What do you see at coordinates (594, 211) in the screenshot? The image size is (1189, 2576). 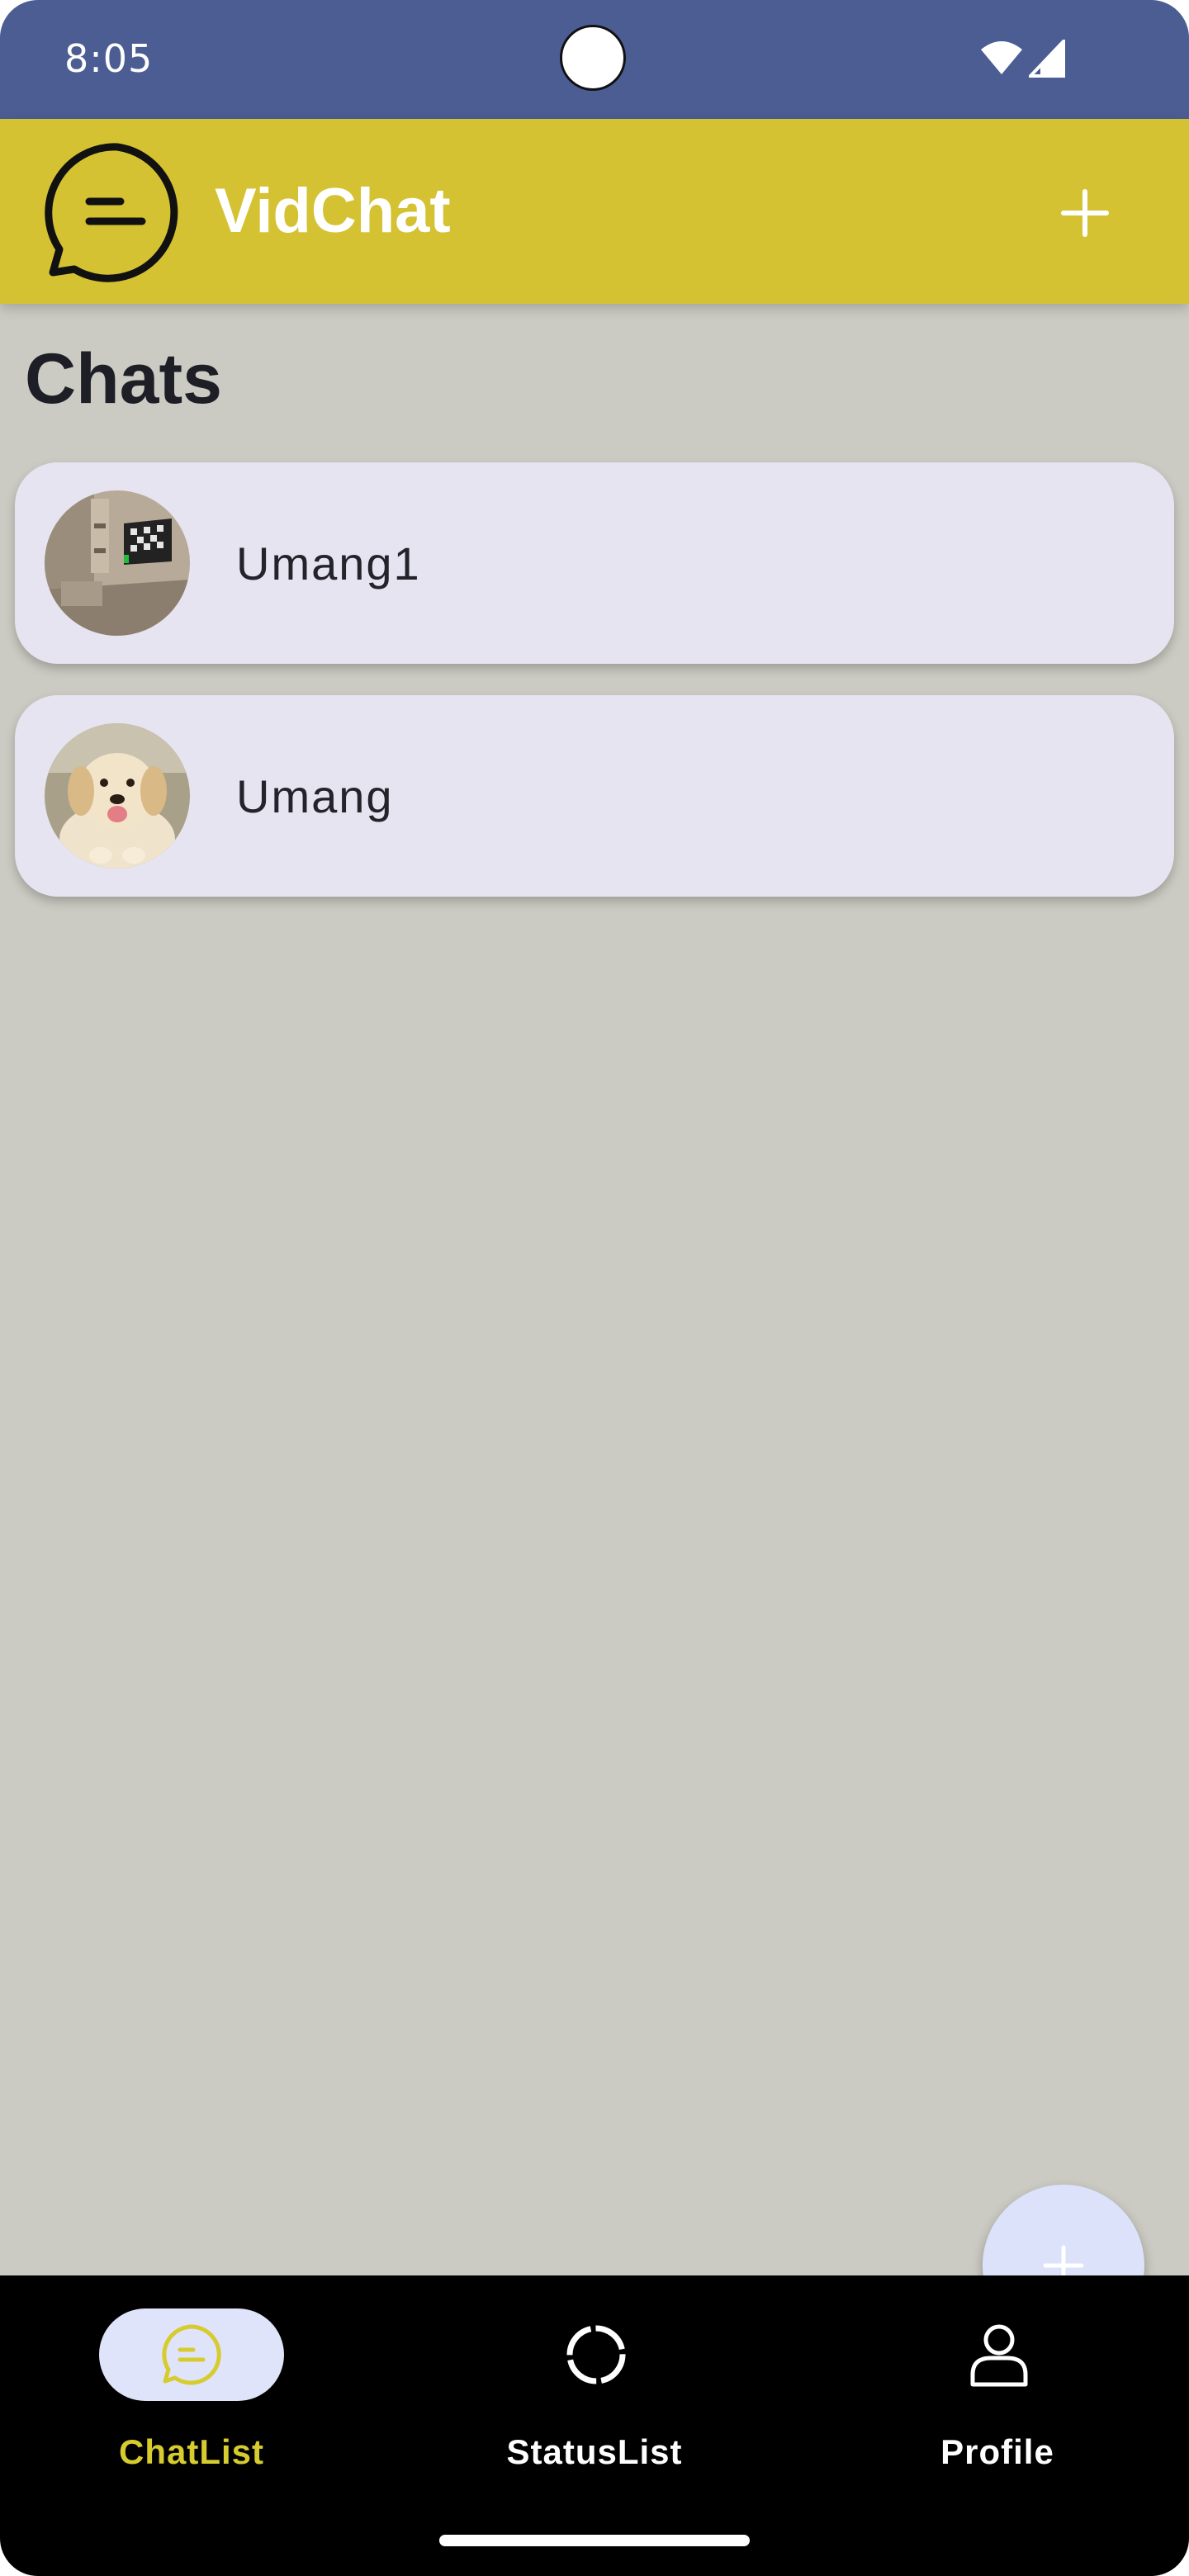 I see `app-bar: VidChat` at bounding box center [594, 211].